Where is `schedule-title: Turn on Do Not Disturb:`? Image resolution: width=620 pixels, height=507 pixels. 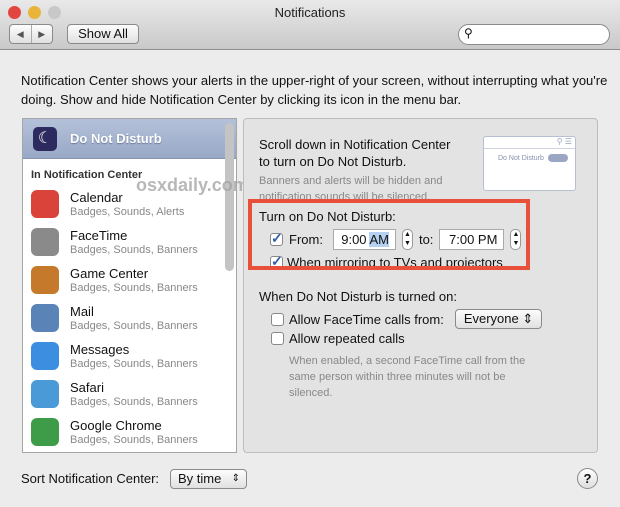
schedule-title: Turn on Do Not Disturb: is located at coordinates (327, 216).